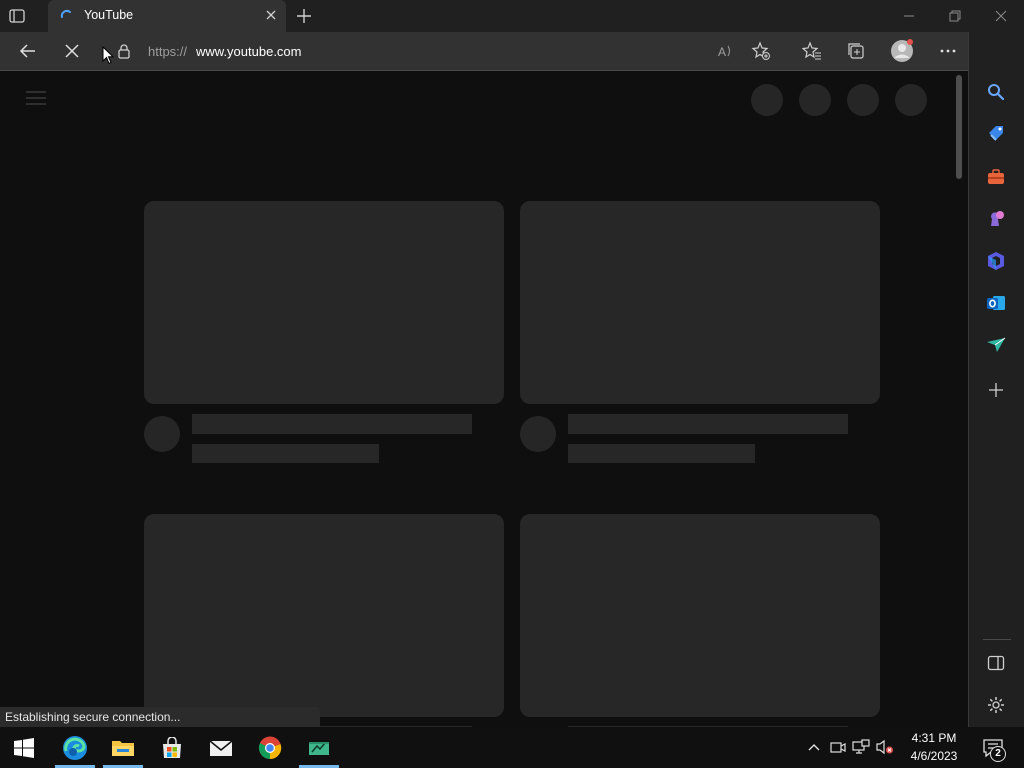  Describe the element at coordinates (934, 738) in the screenshot. I see `clock-time: 4:31 PM` at that location.